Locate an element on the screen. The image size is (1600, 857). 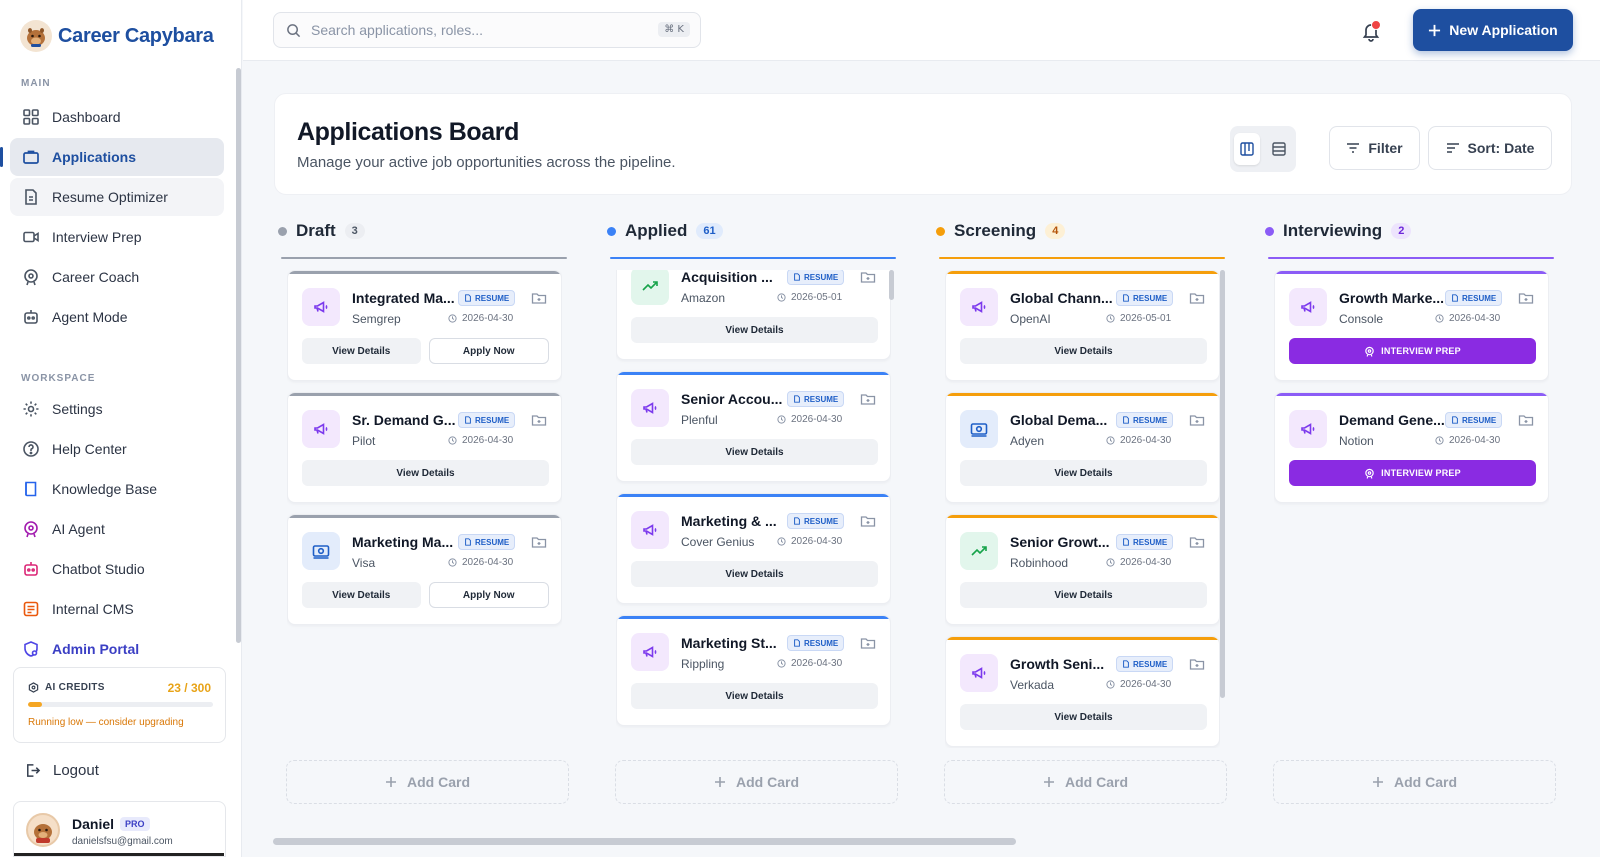
sidebar-item-interview-prep: Interview Prep is located at coordinates (117, 237).